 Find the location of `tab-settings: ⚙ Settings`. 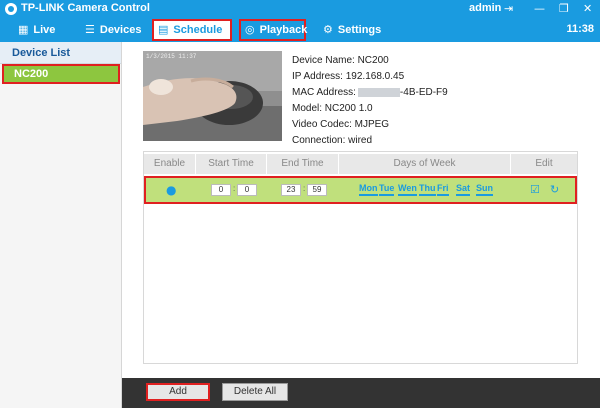

tab-settings: ⚙ Settings is located at coordinates (352, 30).